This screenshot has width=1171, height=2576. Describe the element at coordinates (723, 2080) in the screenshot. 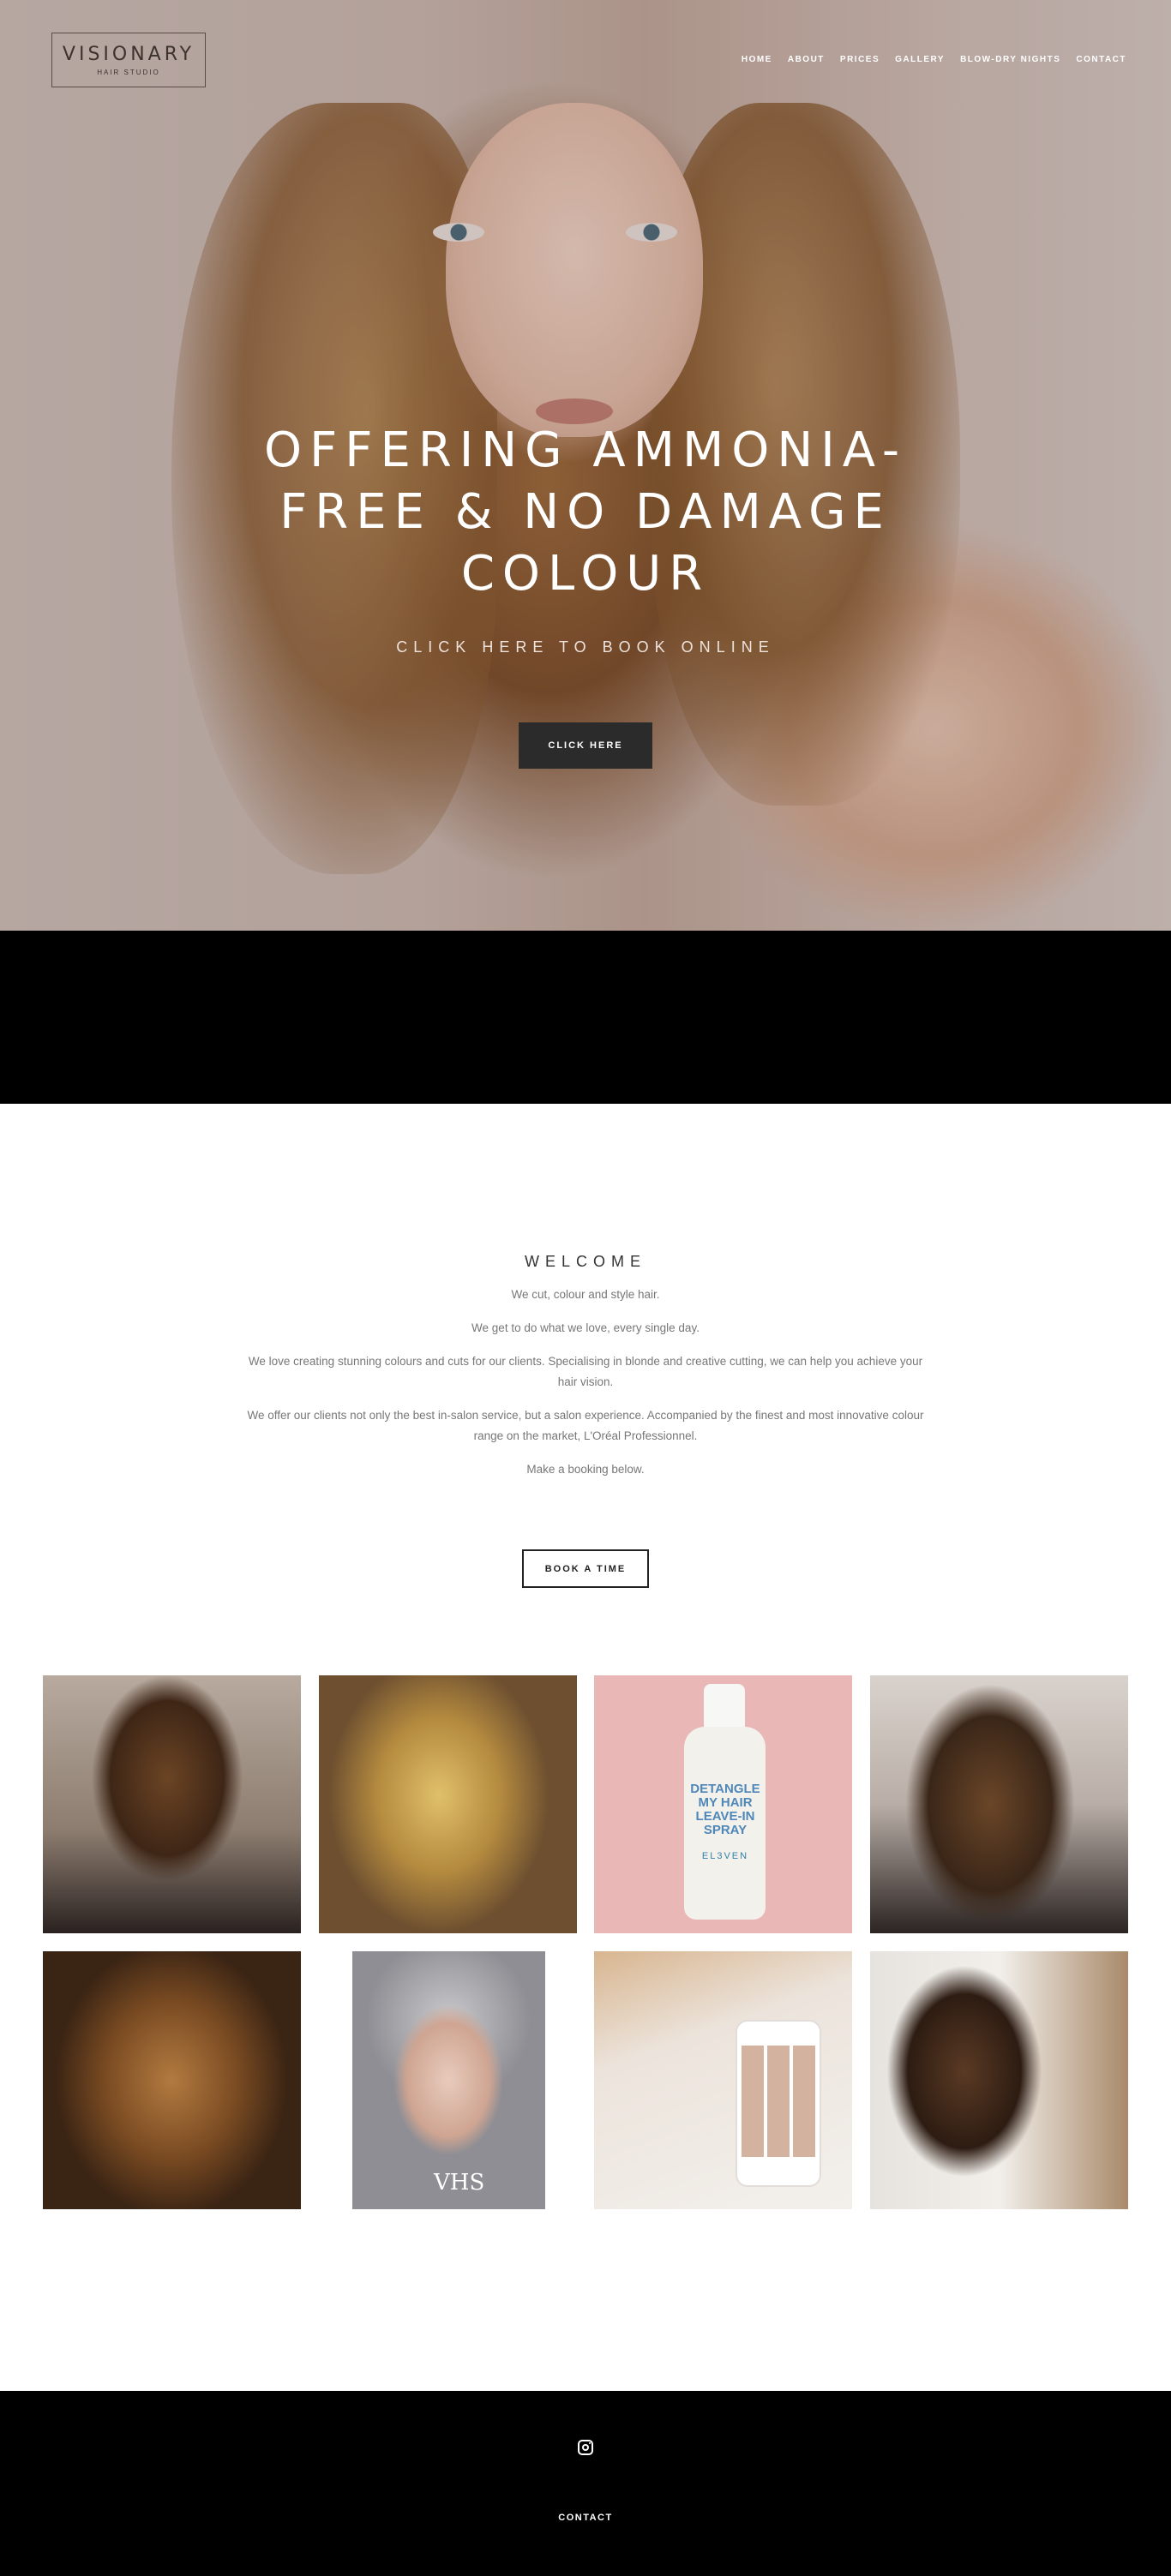

I see `gallery-image-phone-notebook` at that location.